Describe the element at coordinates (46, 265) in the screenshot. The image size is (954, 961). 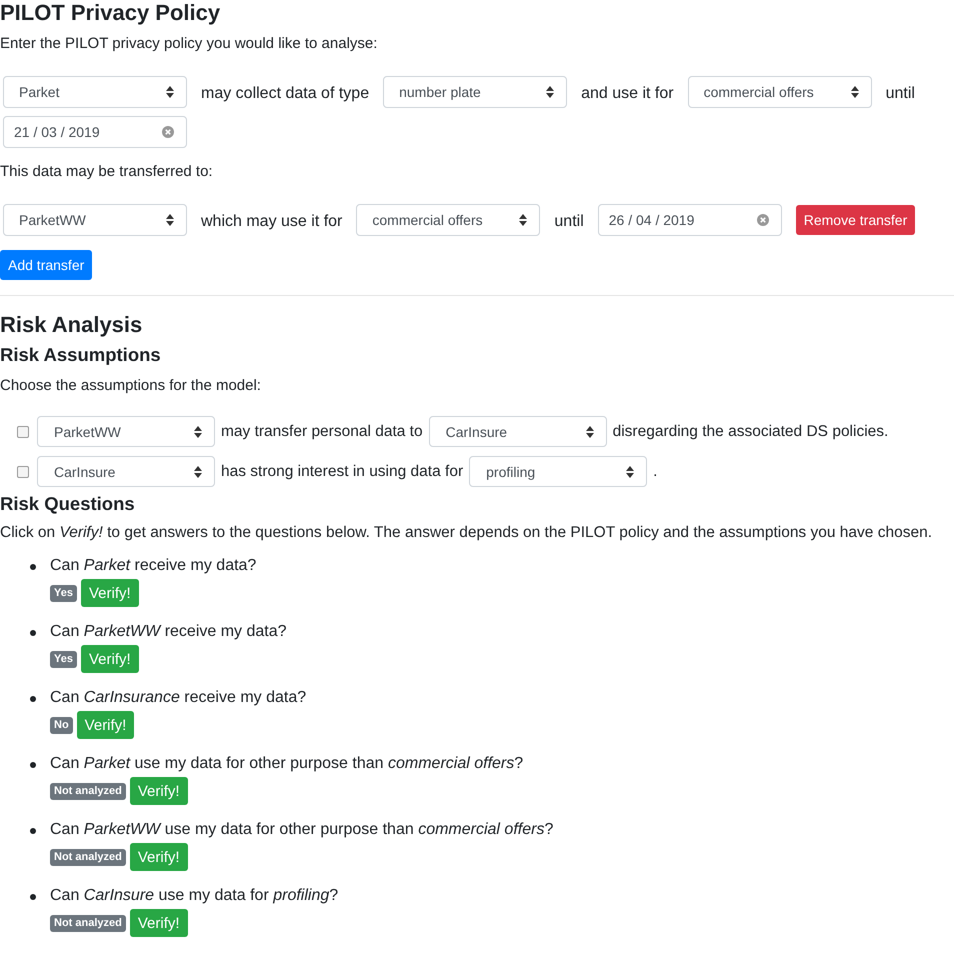
I see `add-transfer-button: Add transfer` at that location.